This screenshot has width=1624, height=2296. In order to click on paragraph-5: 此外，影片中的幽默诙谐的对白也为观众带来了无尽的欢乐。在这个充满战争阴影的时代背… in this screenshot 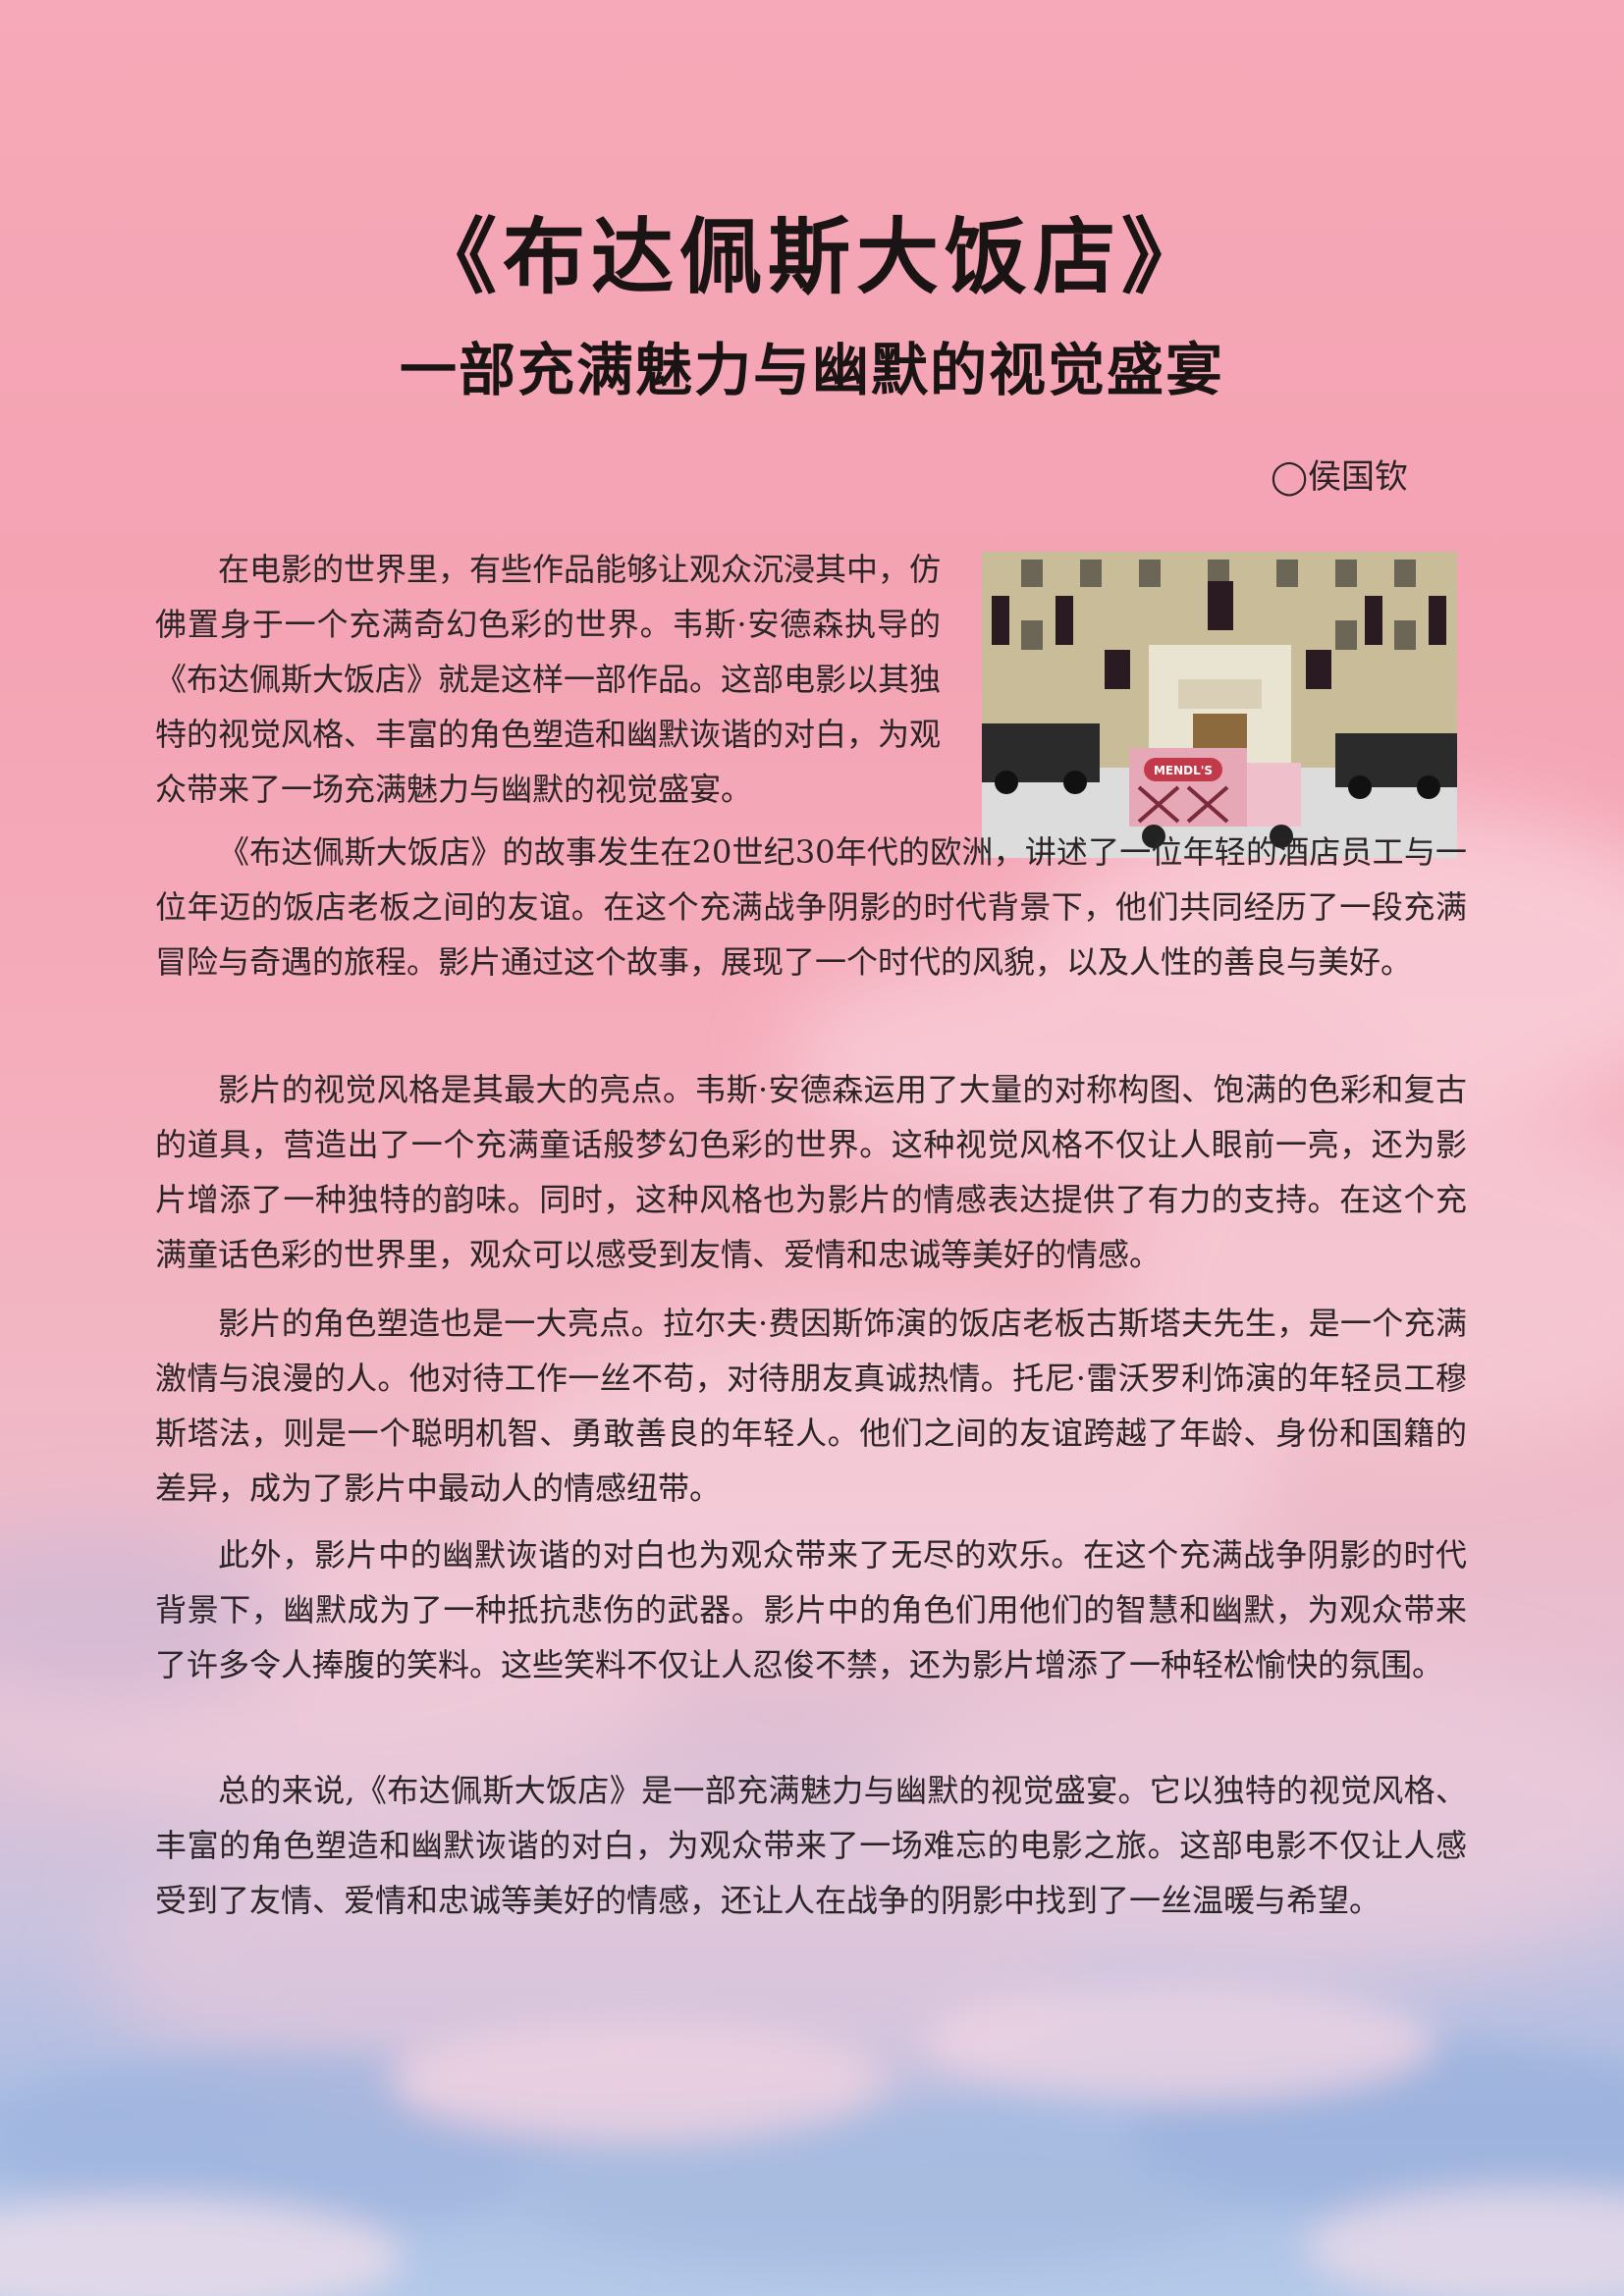, I will do `click(811, 1609)`.